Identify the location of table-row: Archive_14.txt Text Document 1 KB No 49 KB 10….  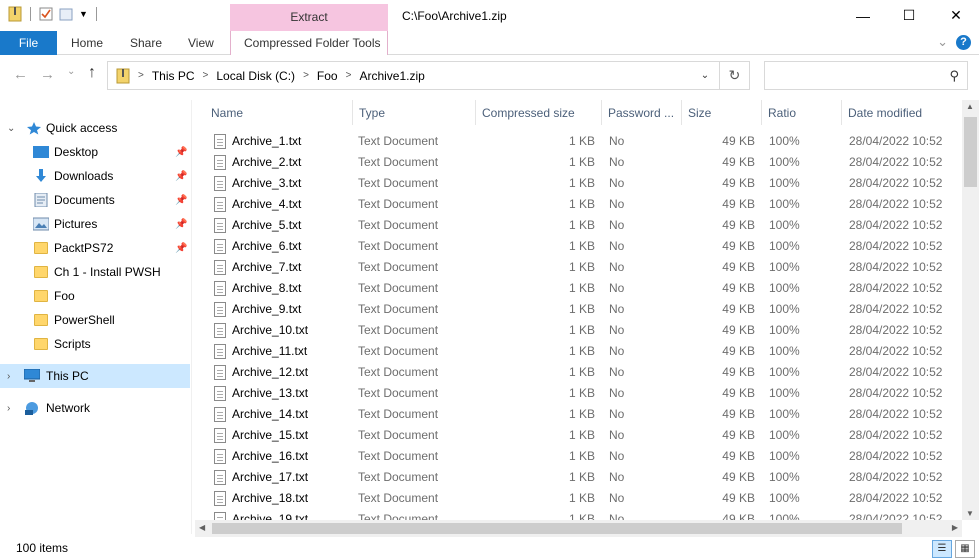
(581, 414).